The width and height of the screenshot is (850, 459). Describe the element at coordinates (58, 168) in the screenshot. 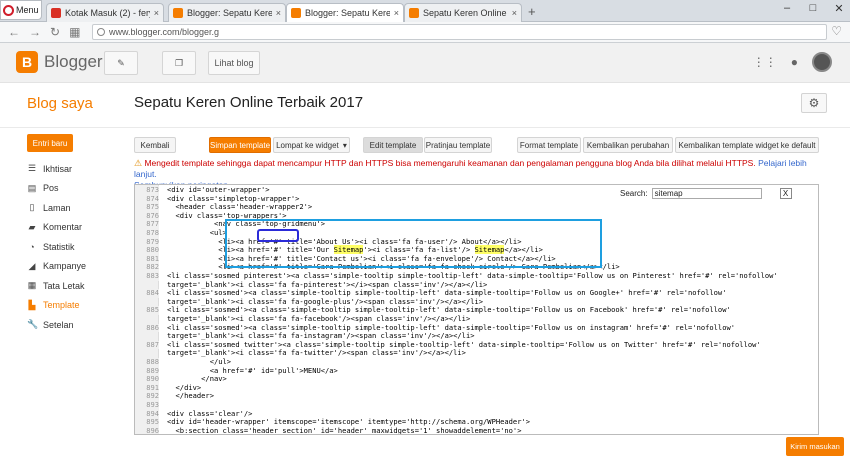

I see `sidebar-item-label: Ikhtisar` at that location.